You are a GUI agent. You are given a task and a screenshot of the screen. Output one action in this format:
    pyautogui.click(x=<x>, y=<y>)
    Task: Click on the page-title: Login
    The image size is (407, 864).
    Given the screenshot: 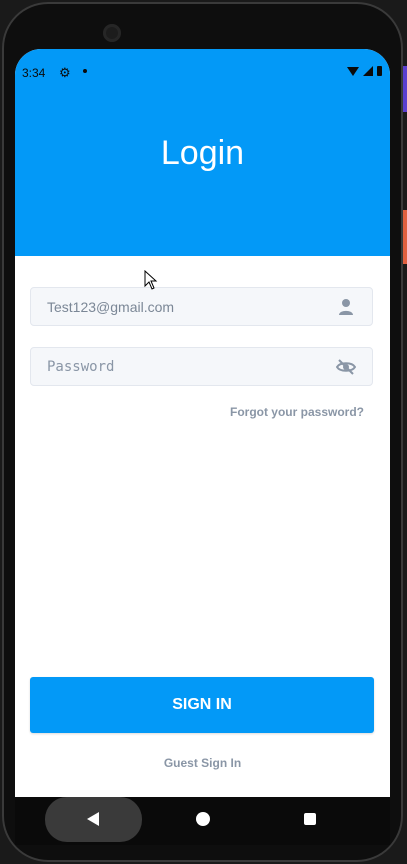 What is the action you would take?
    pyautogui.click(x=202, y=153)
    